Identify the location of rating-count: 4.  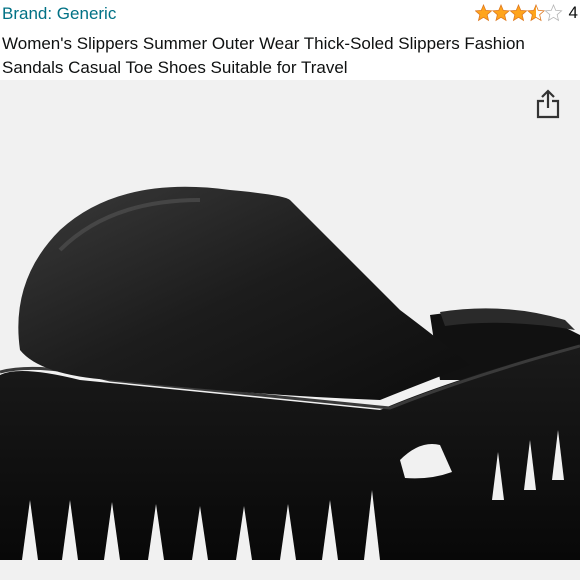
(573, 13).